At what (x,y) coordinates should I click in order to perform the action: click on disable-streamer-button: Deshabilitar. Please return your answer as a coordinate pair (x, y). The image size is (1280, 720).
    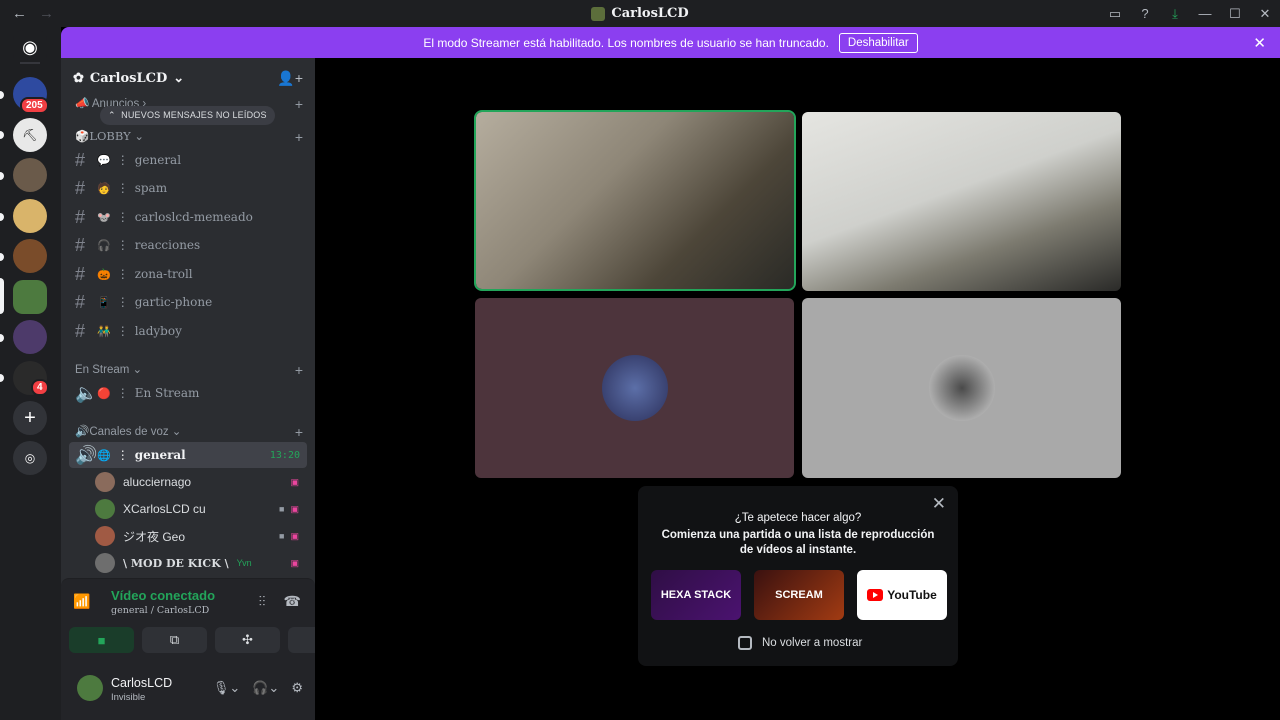
    Looking at the image, I should click on (878, 42).